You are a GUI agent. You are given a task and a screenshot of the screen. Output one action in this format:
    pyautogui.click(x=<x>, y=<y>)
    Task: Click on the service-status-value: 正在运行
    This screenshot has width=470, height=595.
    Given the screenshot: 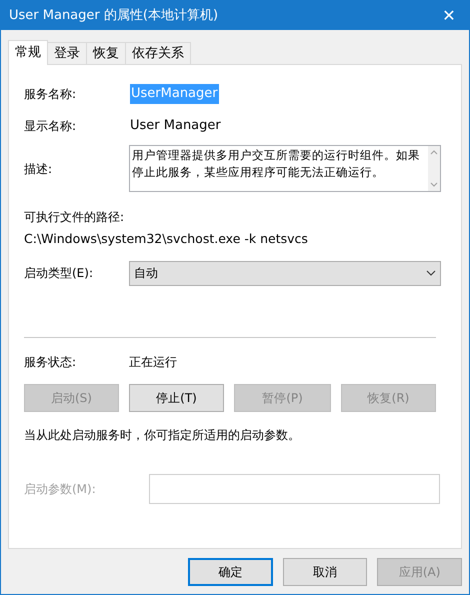 What is the action you would take?
    pyautogui.click(x=153, y=362)
    